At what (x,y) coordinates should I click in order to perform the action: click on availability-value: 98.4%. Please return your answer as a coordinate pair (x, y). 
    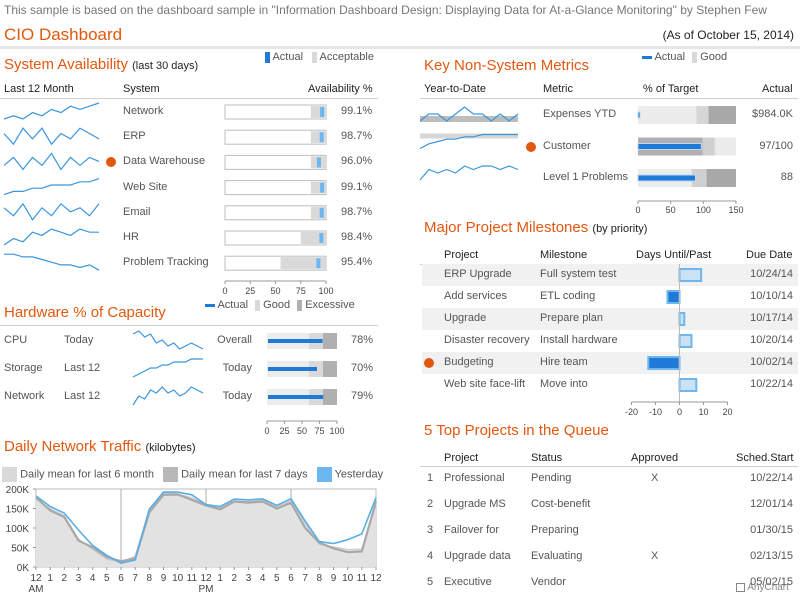
    Looking at the image, I should click on (357, 237).